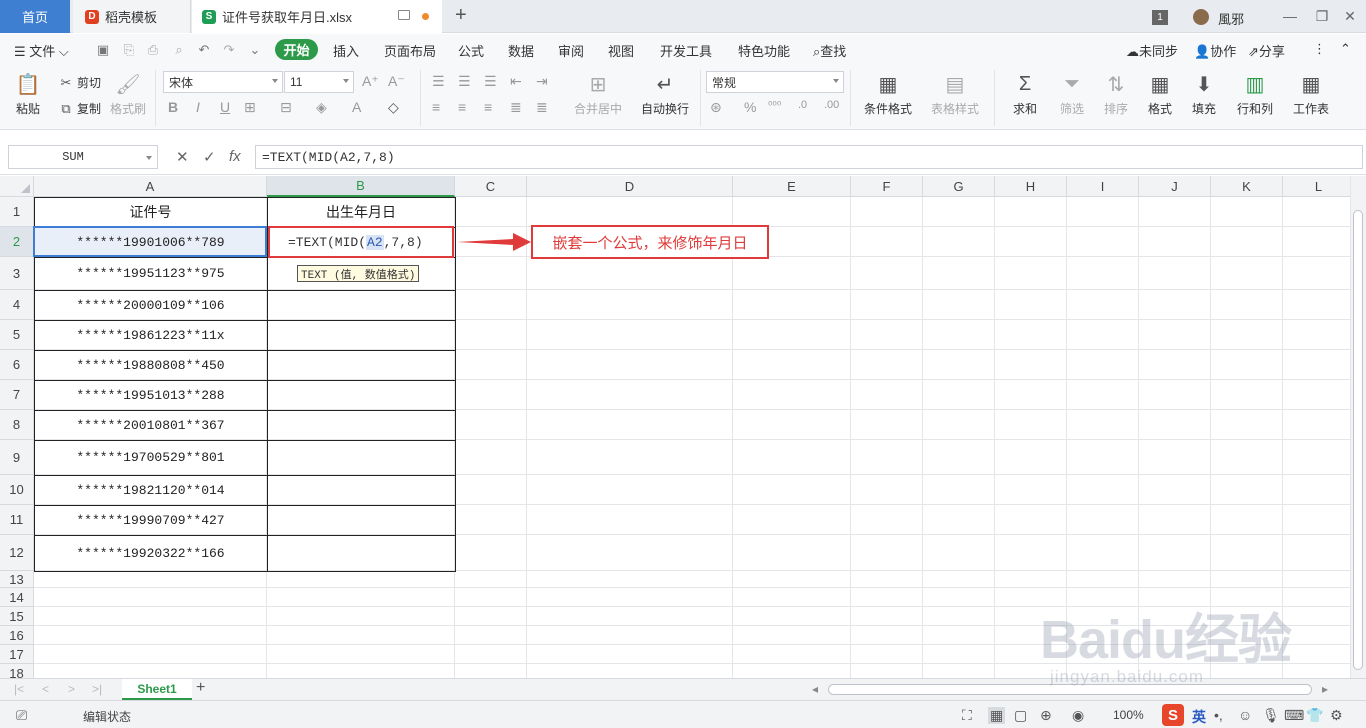 Image resolution: width=1366 pixels, height=728 pixels. What do you see at coordinates (438, 81) in the screenshot?
I see `align-top-icon: ☰` at bounding box center [438, 81].